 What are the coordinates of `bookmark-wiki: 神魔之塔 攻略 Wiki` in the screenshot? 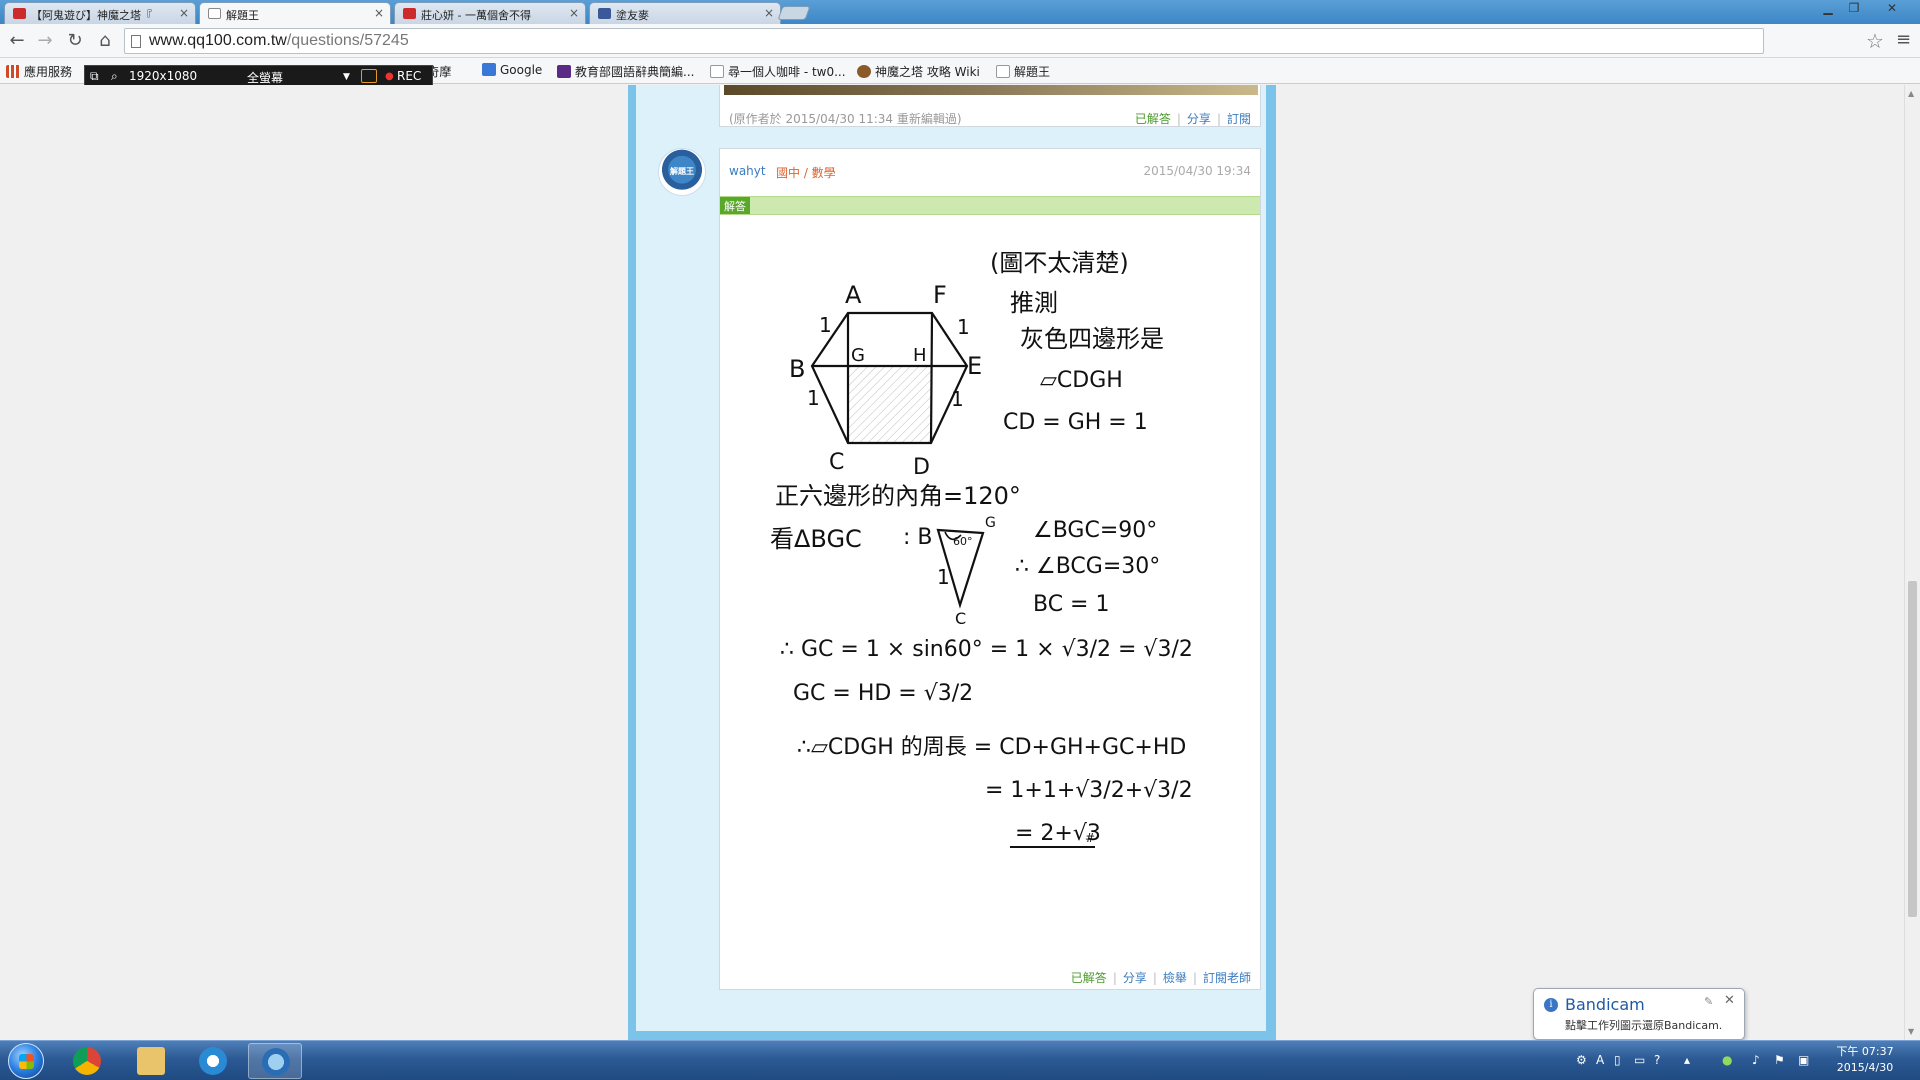 It's located at (918, 71).